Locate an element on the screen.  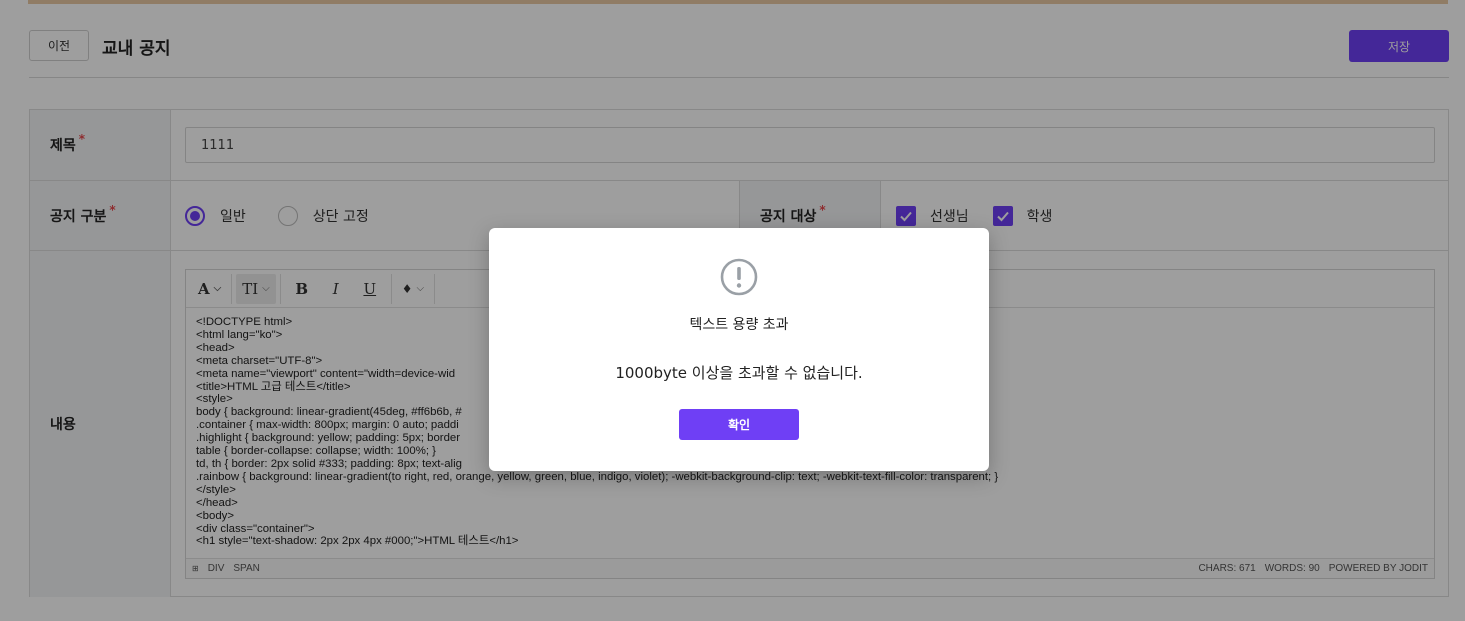
dialog-message: 1000byte 이상을 초과할 수 없습니다. is located at coordinates (739, 373).